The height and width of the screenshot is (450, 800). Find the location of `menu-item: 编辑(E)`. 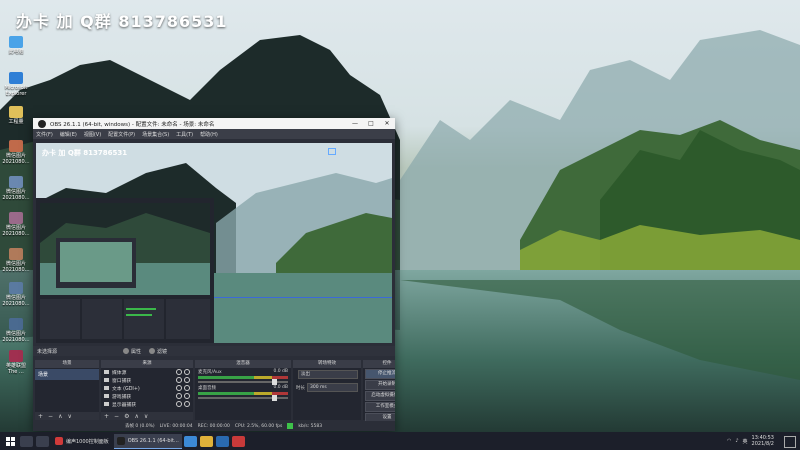

menu-item: 编辑(E) is located at coordinates (68, 134).